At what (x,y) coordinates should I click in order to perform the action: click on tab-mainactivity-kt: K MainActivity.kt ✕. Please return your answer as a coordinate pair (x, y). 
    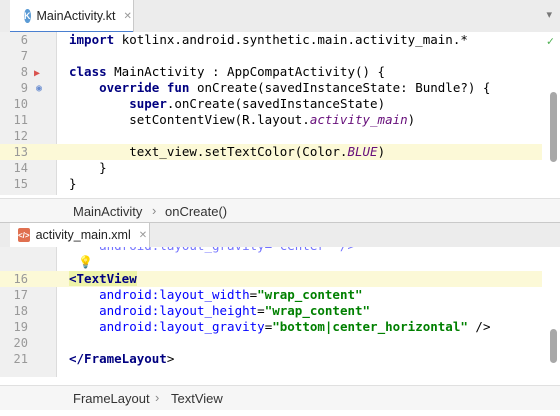
    Looking at the image, I should click on (72, 16).